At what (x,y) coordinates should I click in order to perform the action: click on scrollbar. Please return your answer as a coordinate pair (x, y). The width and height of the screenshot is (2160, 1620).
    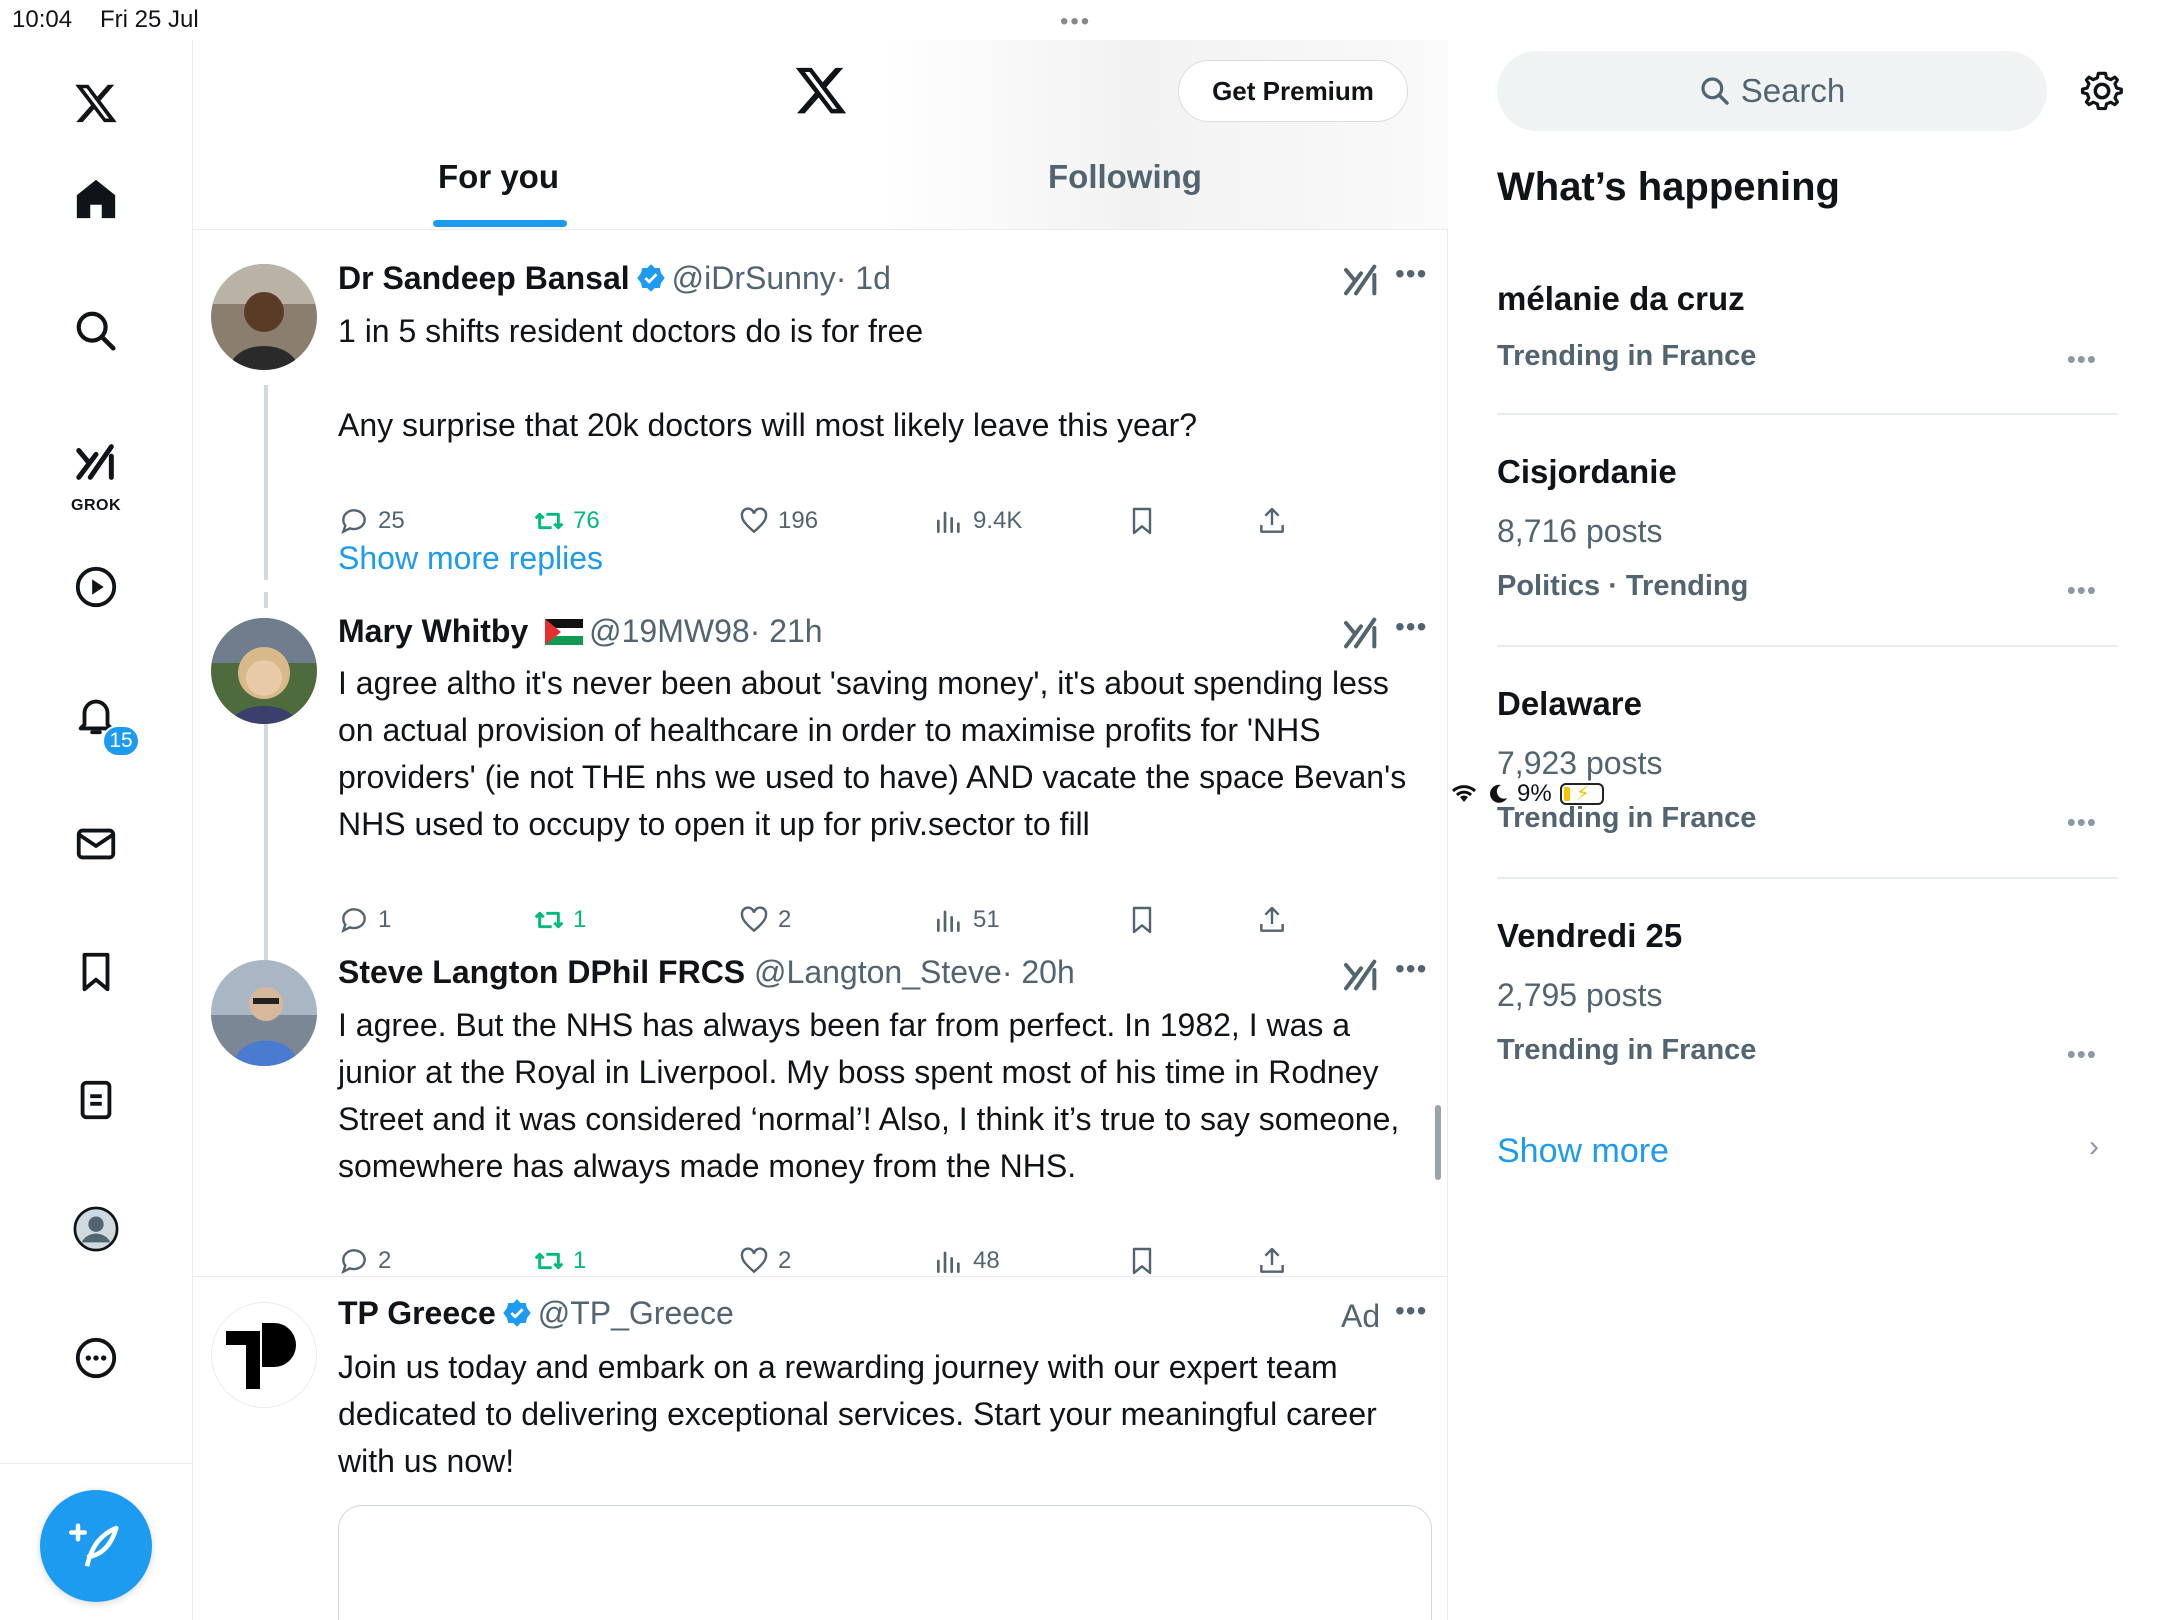
    Looking at the image, I should click on (1438, 1142).